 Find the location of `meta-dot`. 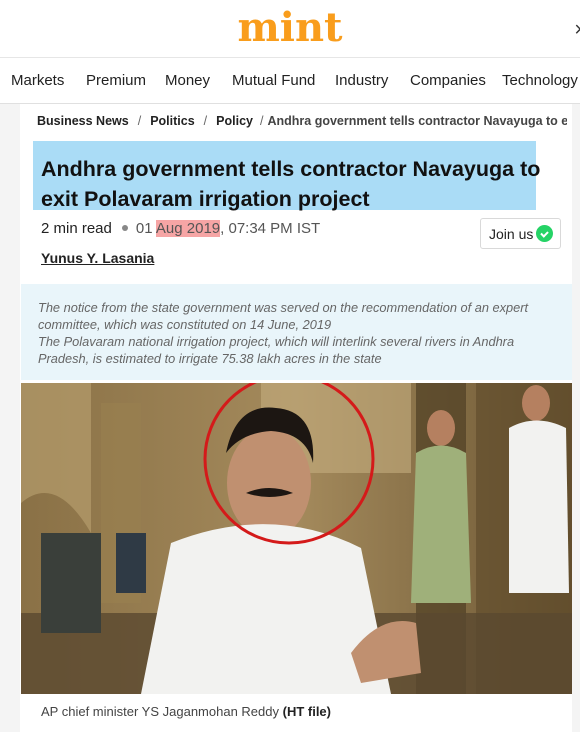

meta-dot is located at coordinates (124, 228).